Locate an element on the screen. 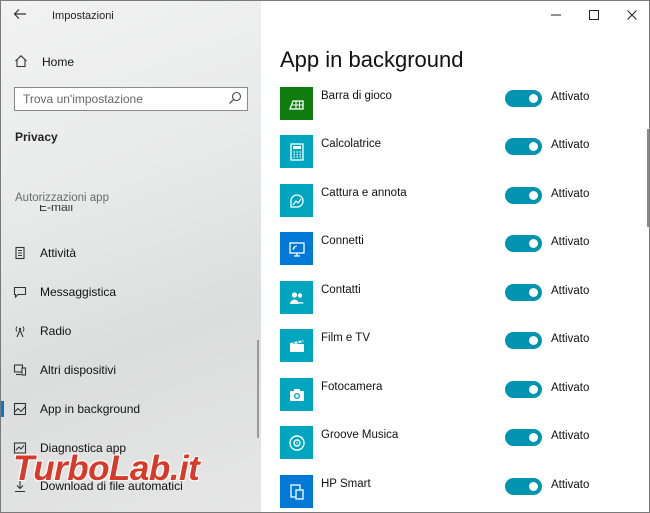  app-row-contatti: Contatti Attivato is located at coordinates (451, 305).